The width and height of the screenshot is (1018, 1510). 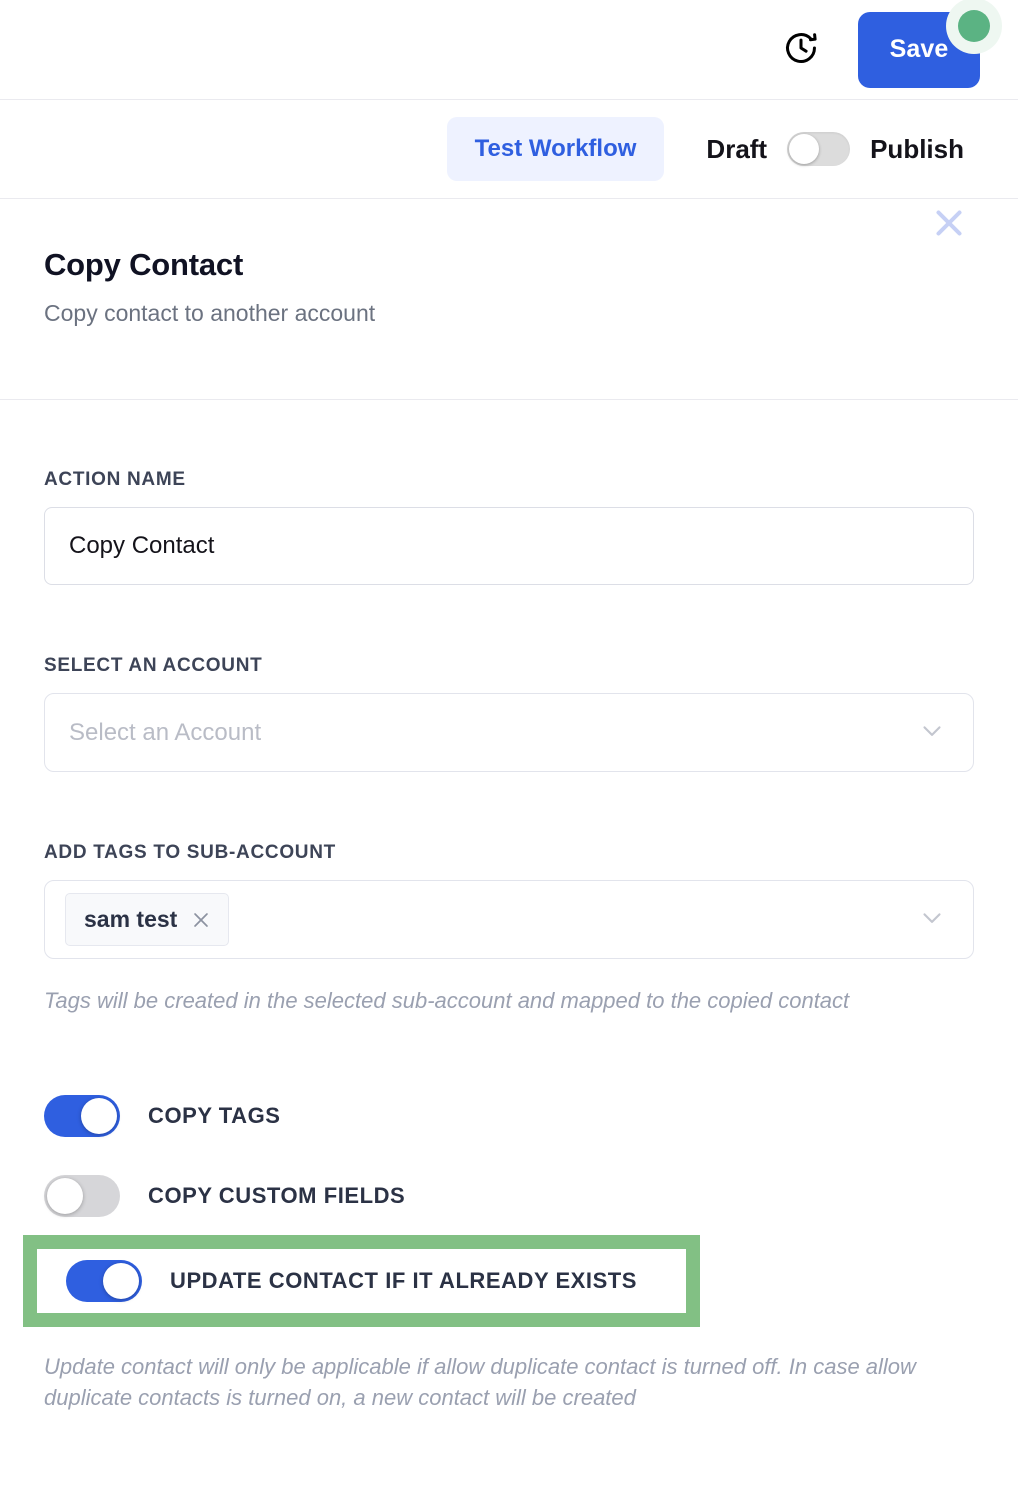 I want to click on history-button, so click(x=801, y=50).